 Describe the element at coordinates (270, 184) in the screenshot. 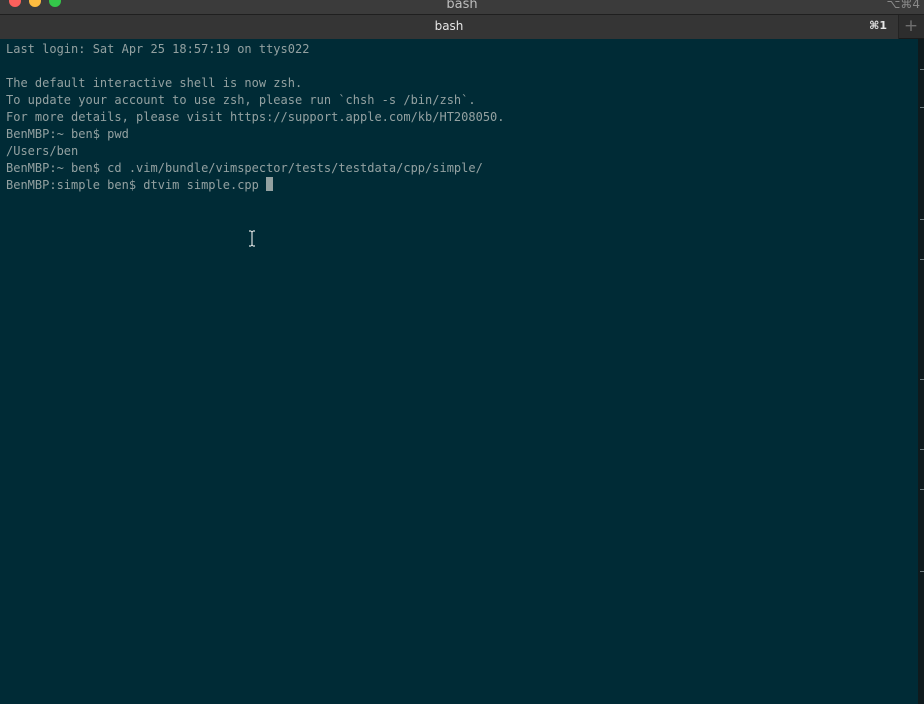

I see `text-cursor` at that location.